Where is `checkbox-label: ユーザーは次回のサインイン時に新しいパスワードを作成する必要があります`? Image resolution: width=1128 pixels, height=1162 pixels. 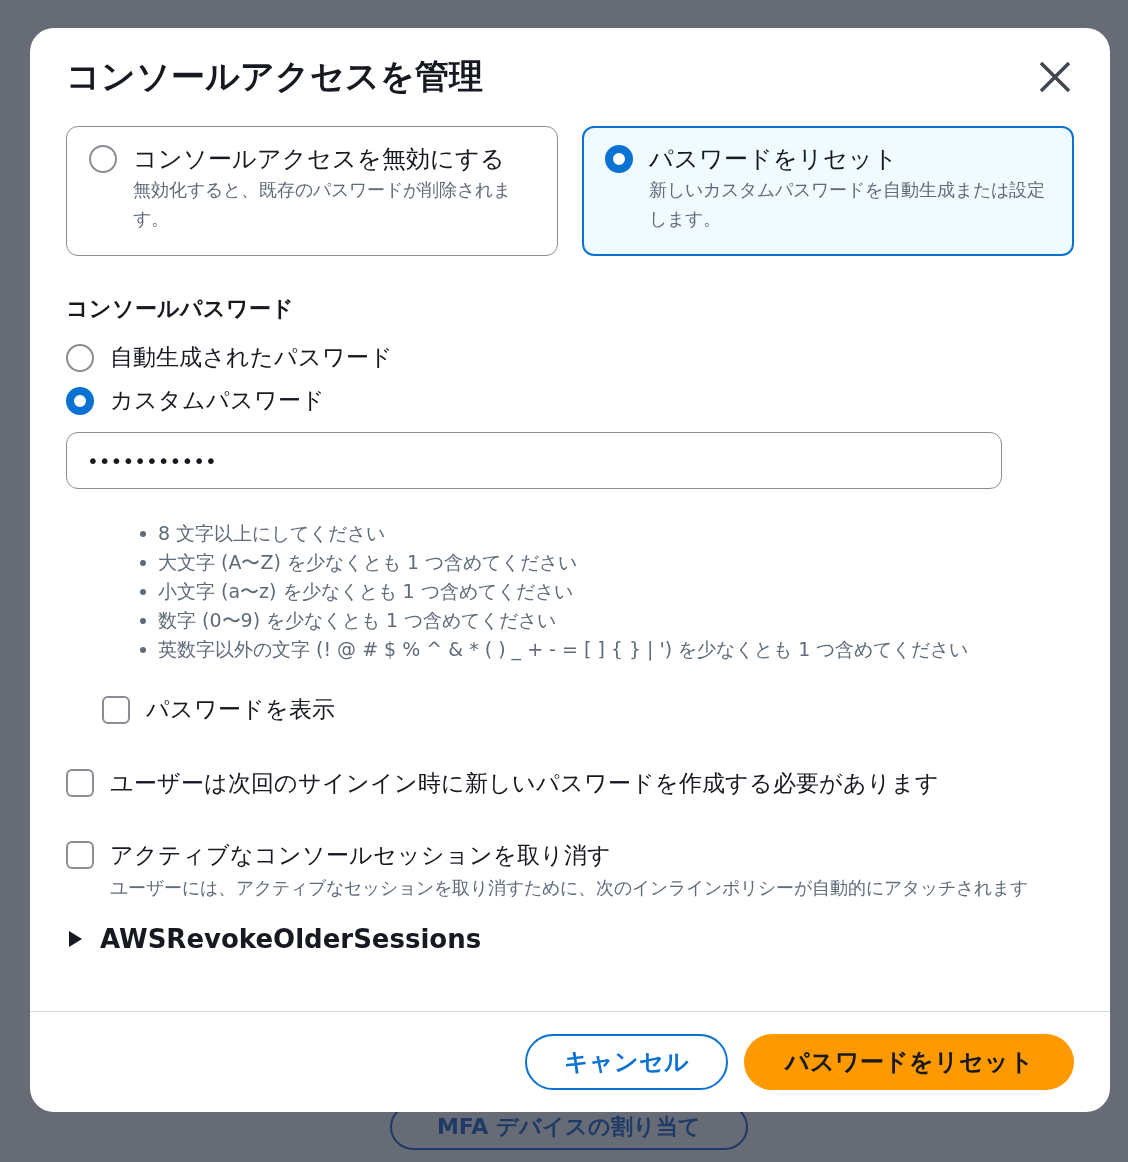 checkbox-label: ユーザーは次回のサインイン時に新しいパスワードを作成する必要があります is located at coordinates (524, 783).